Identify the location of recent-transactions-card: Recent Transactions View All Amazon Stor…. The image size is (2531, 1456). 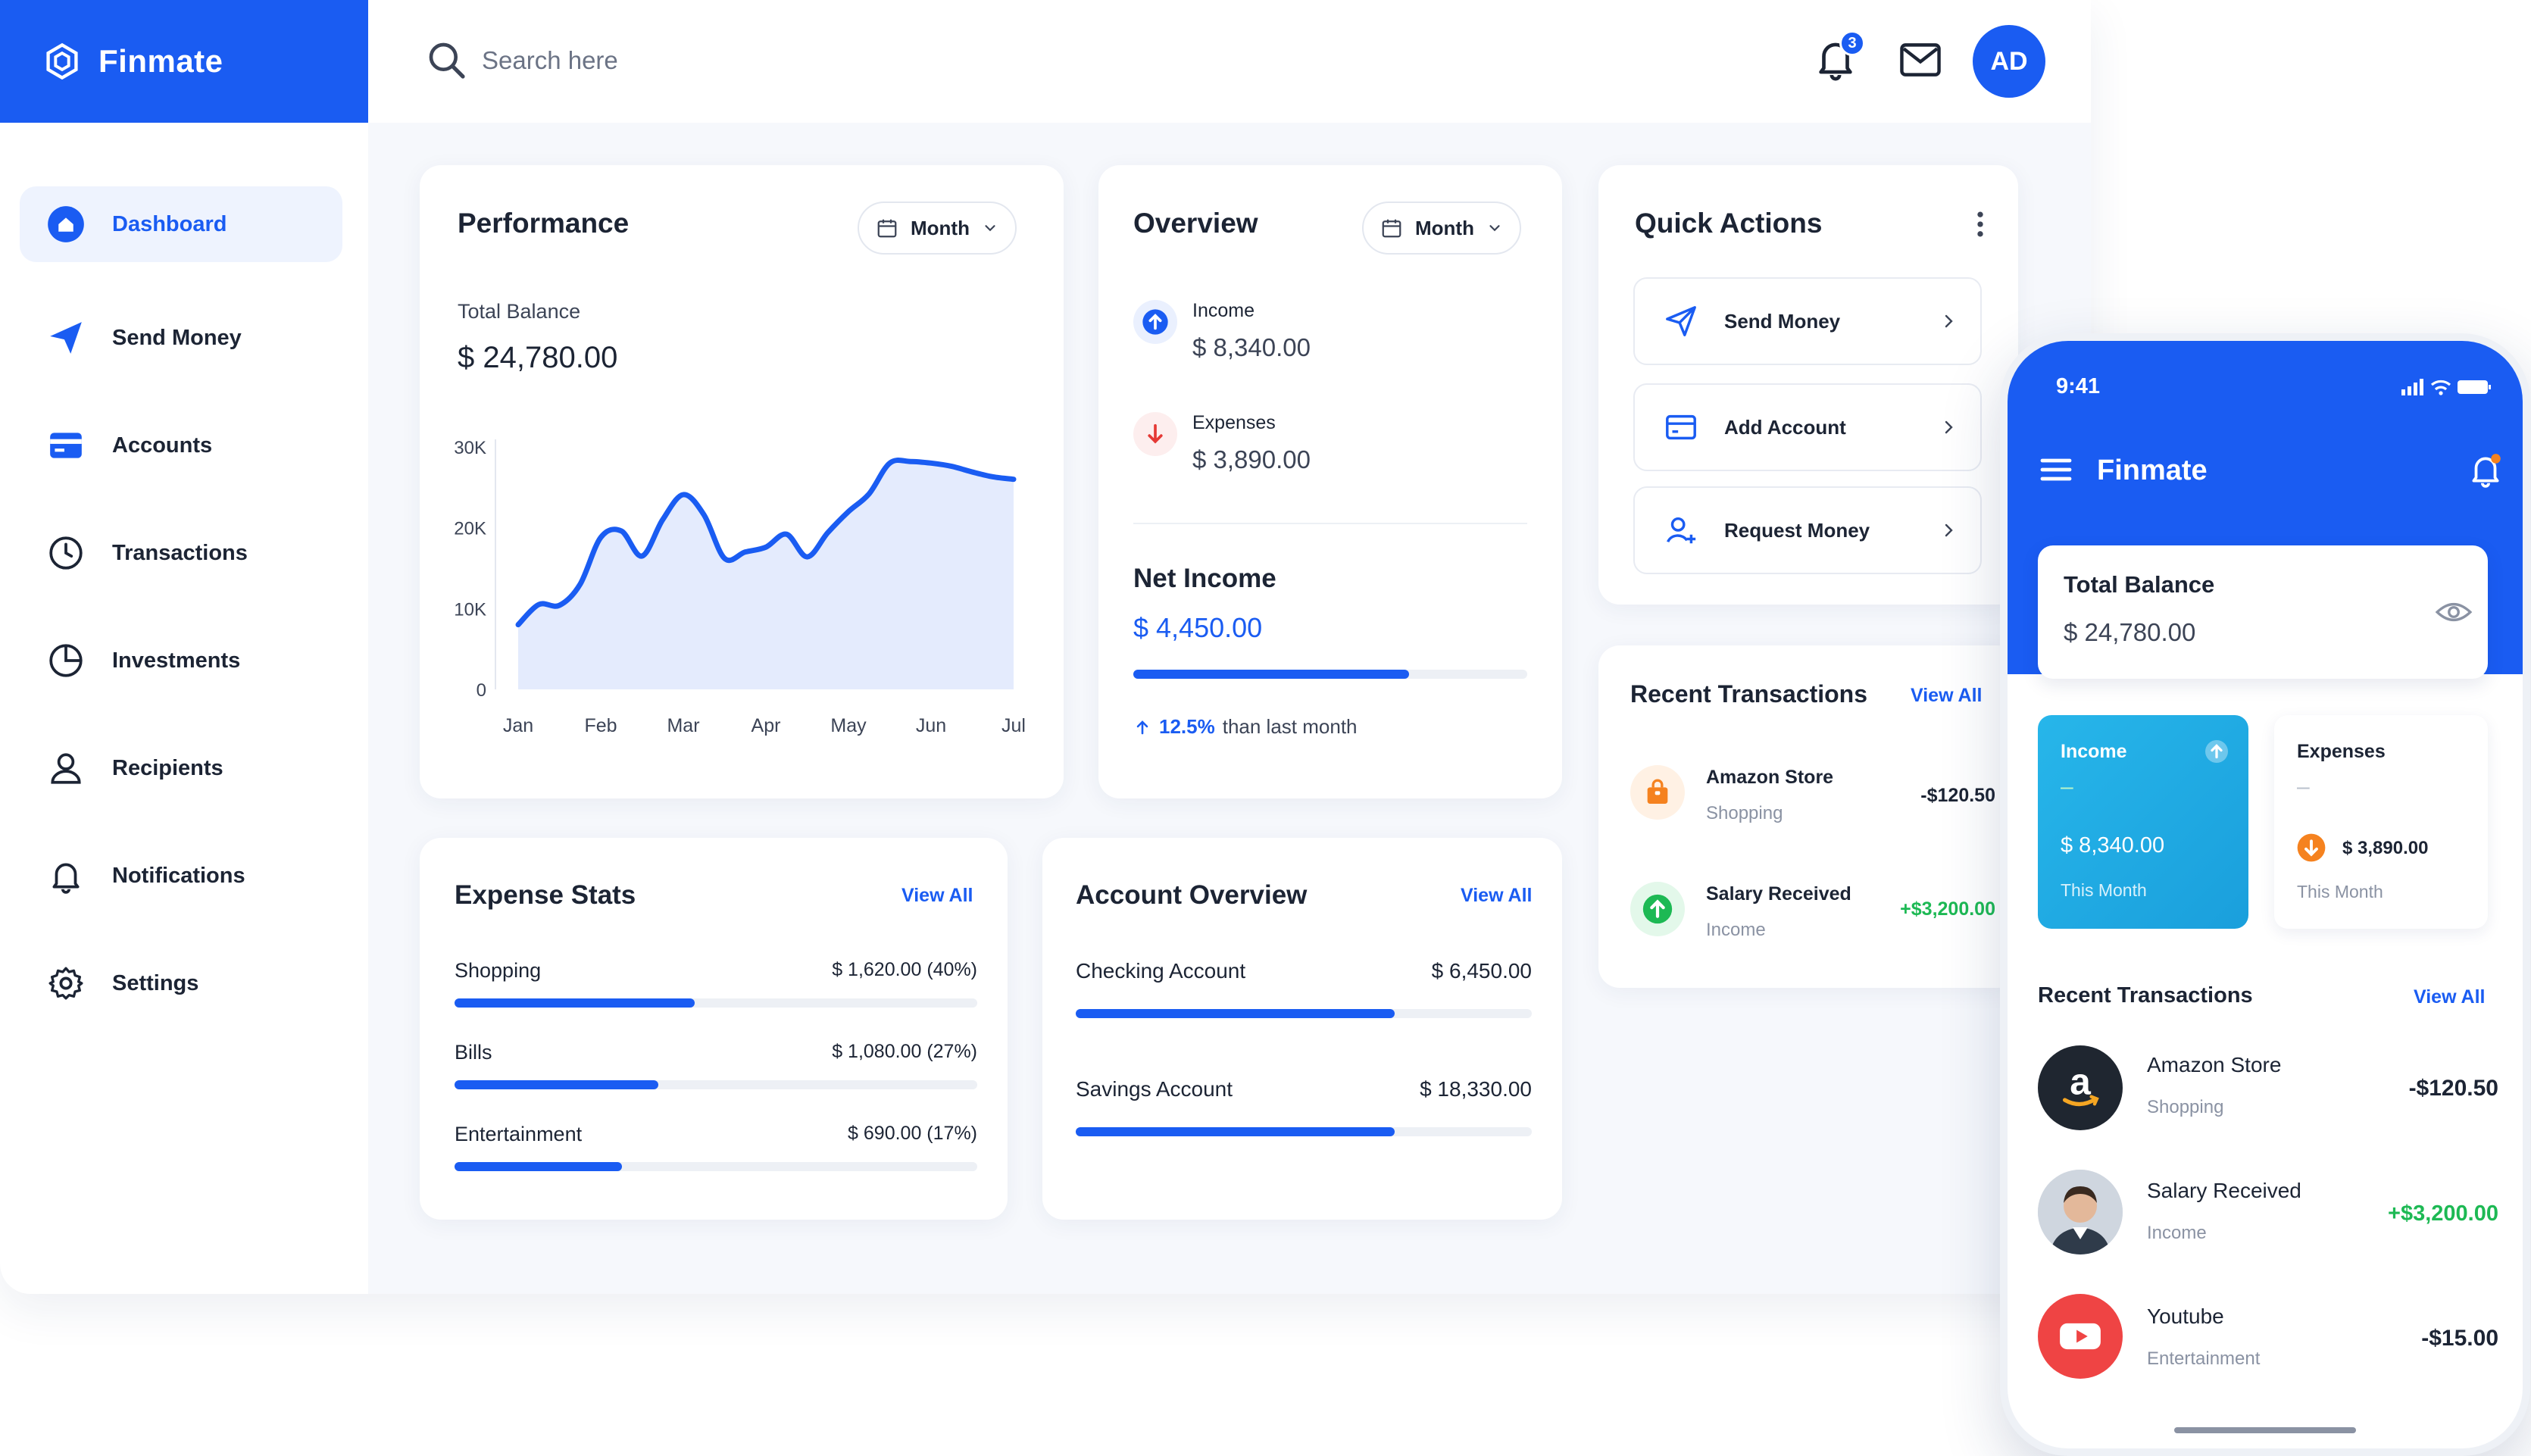
(1808, 817).